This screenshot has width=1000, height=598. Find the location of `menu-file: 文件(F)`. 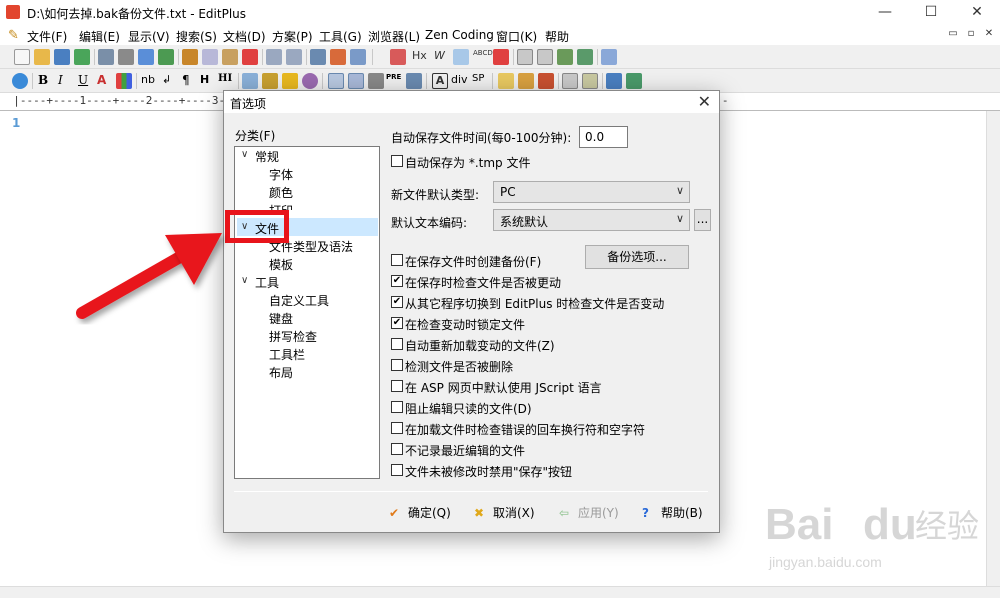

menu-file: 文件(F) is located at coordinates (47, 36).